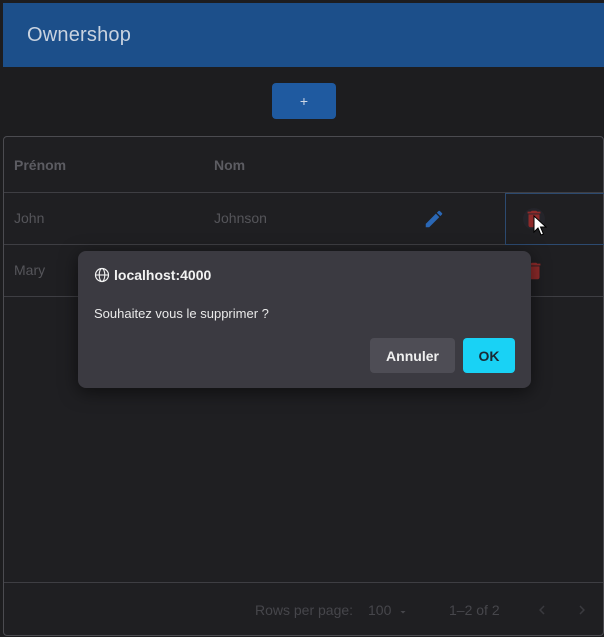  What do you see at coordinates (582, 610) in the screenshot?
I see `next-page-icon` at bounding box center [582, 610].